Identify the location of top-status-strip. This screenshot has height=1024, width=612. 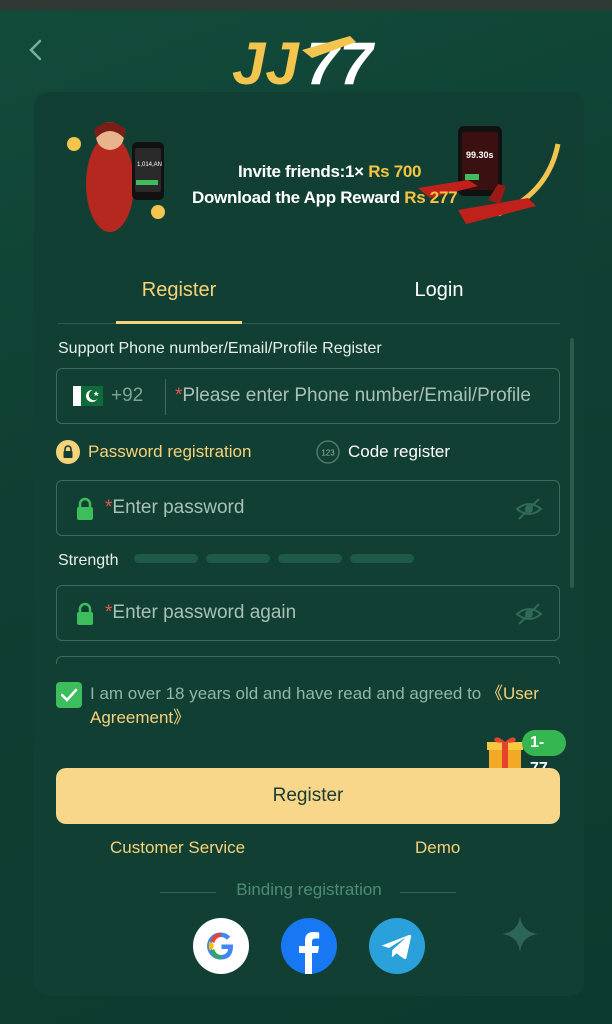
(306, 5).